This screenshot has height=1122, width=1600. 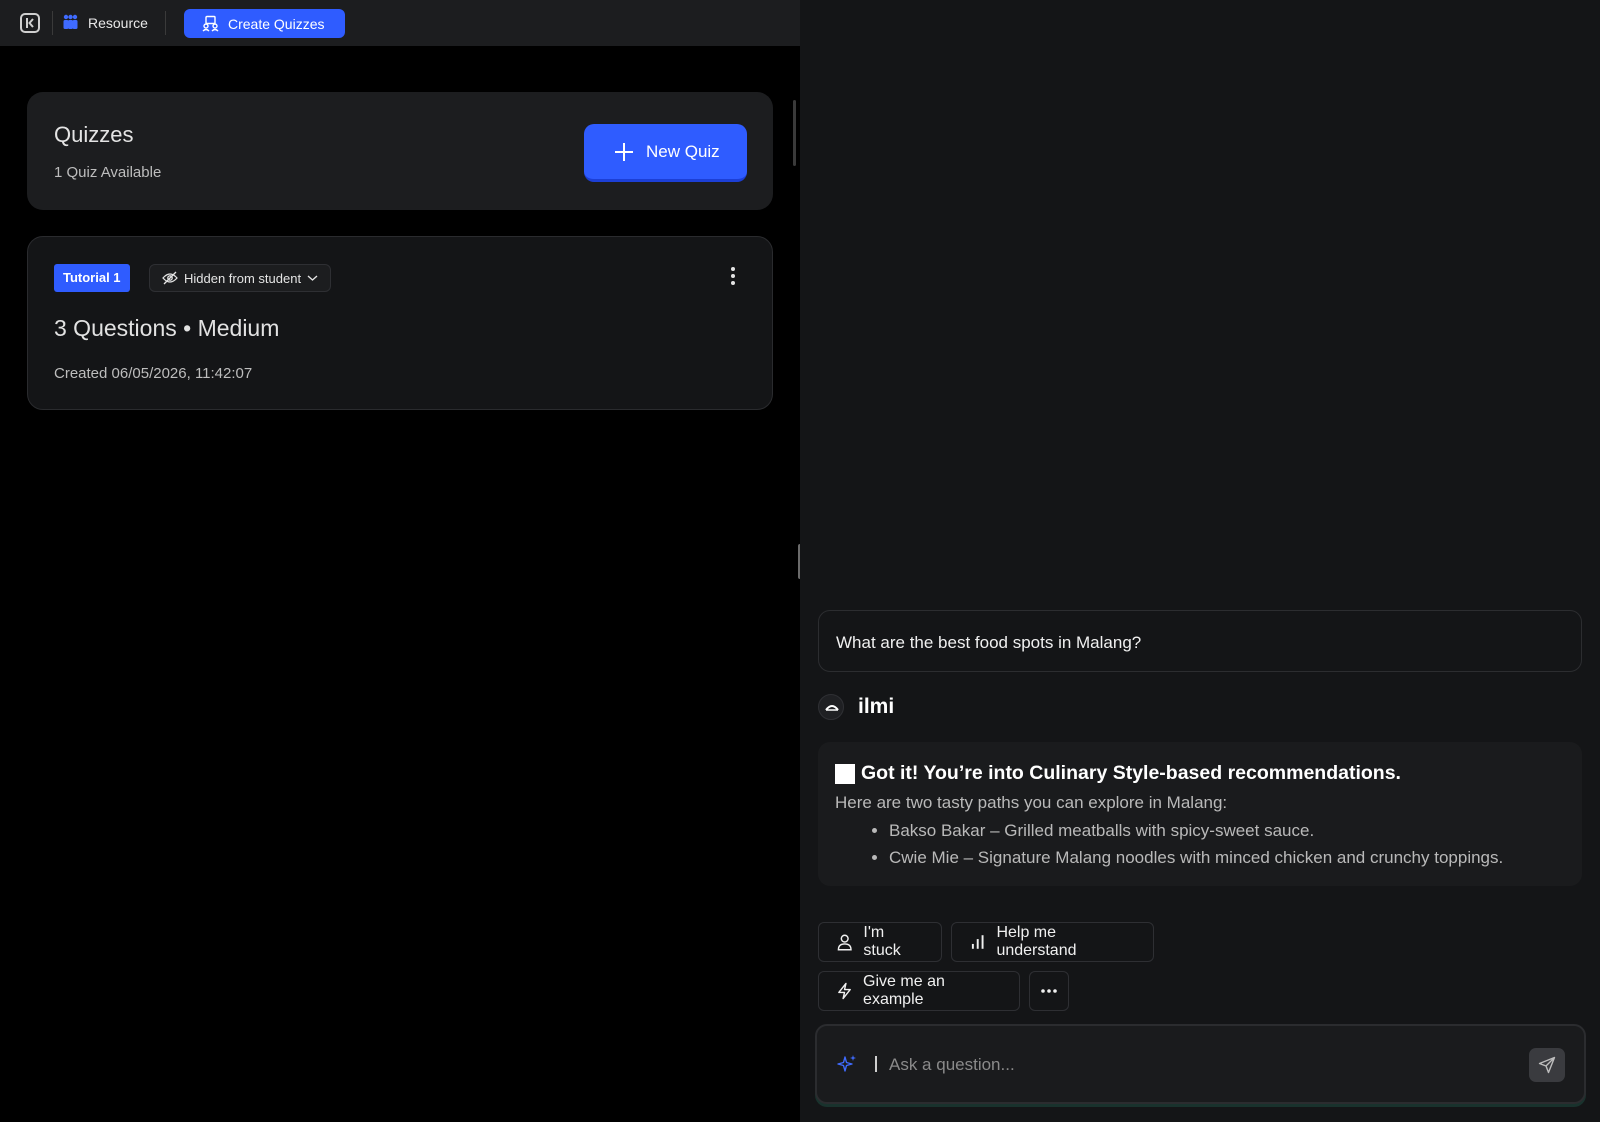 I want to click on chevron-down-icon, so click(x=312, y=278).